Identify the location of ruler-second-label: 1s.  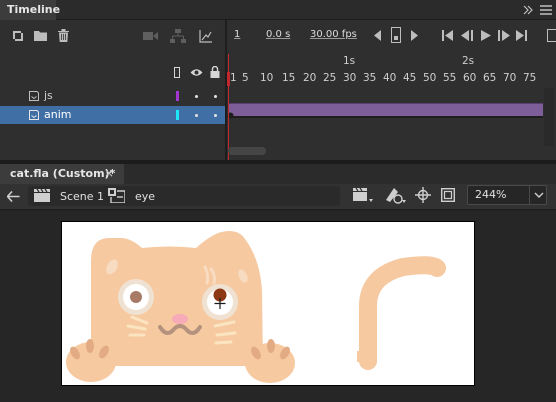
(349, 61).